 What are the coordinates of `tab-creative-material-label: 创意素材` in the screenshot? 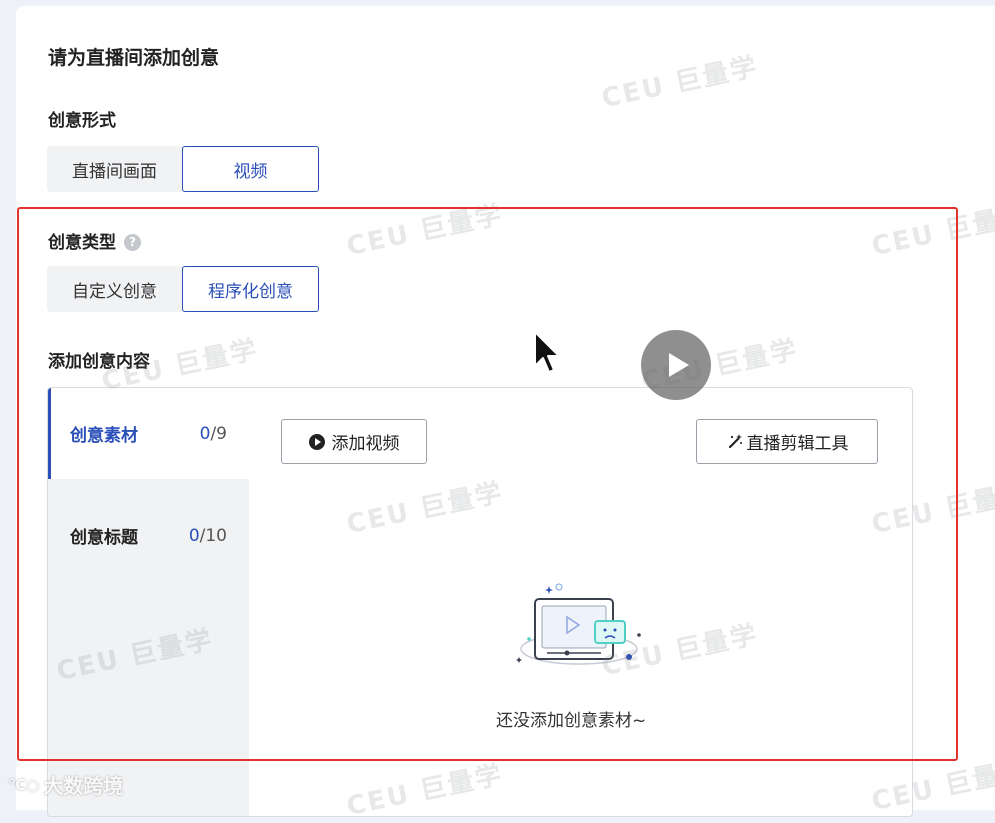 It's located at (104, 436).